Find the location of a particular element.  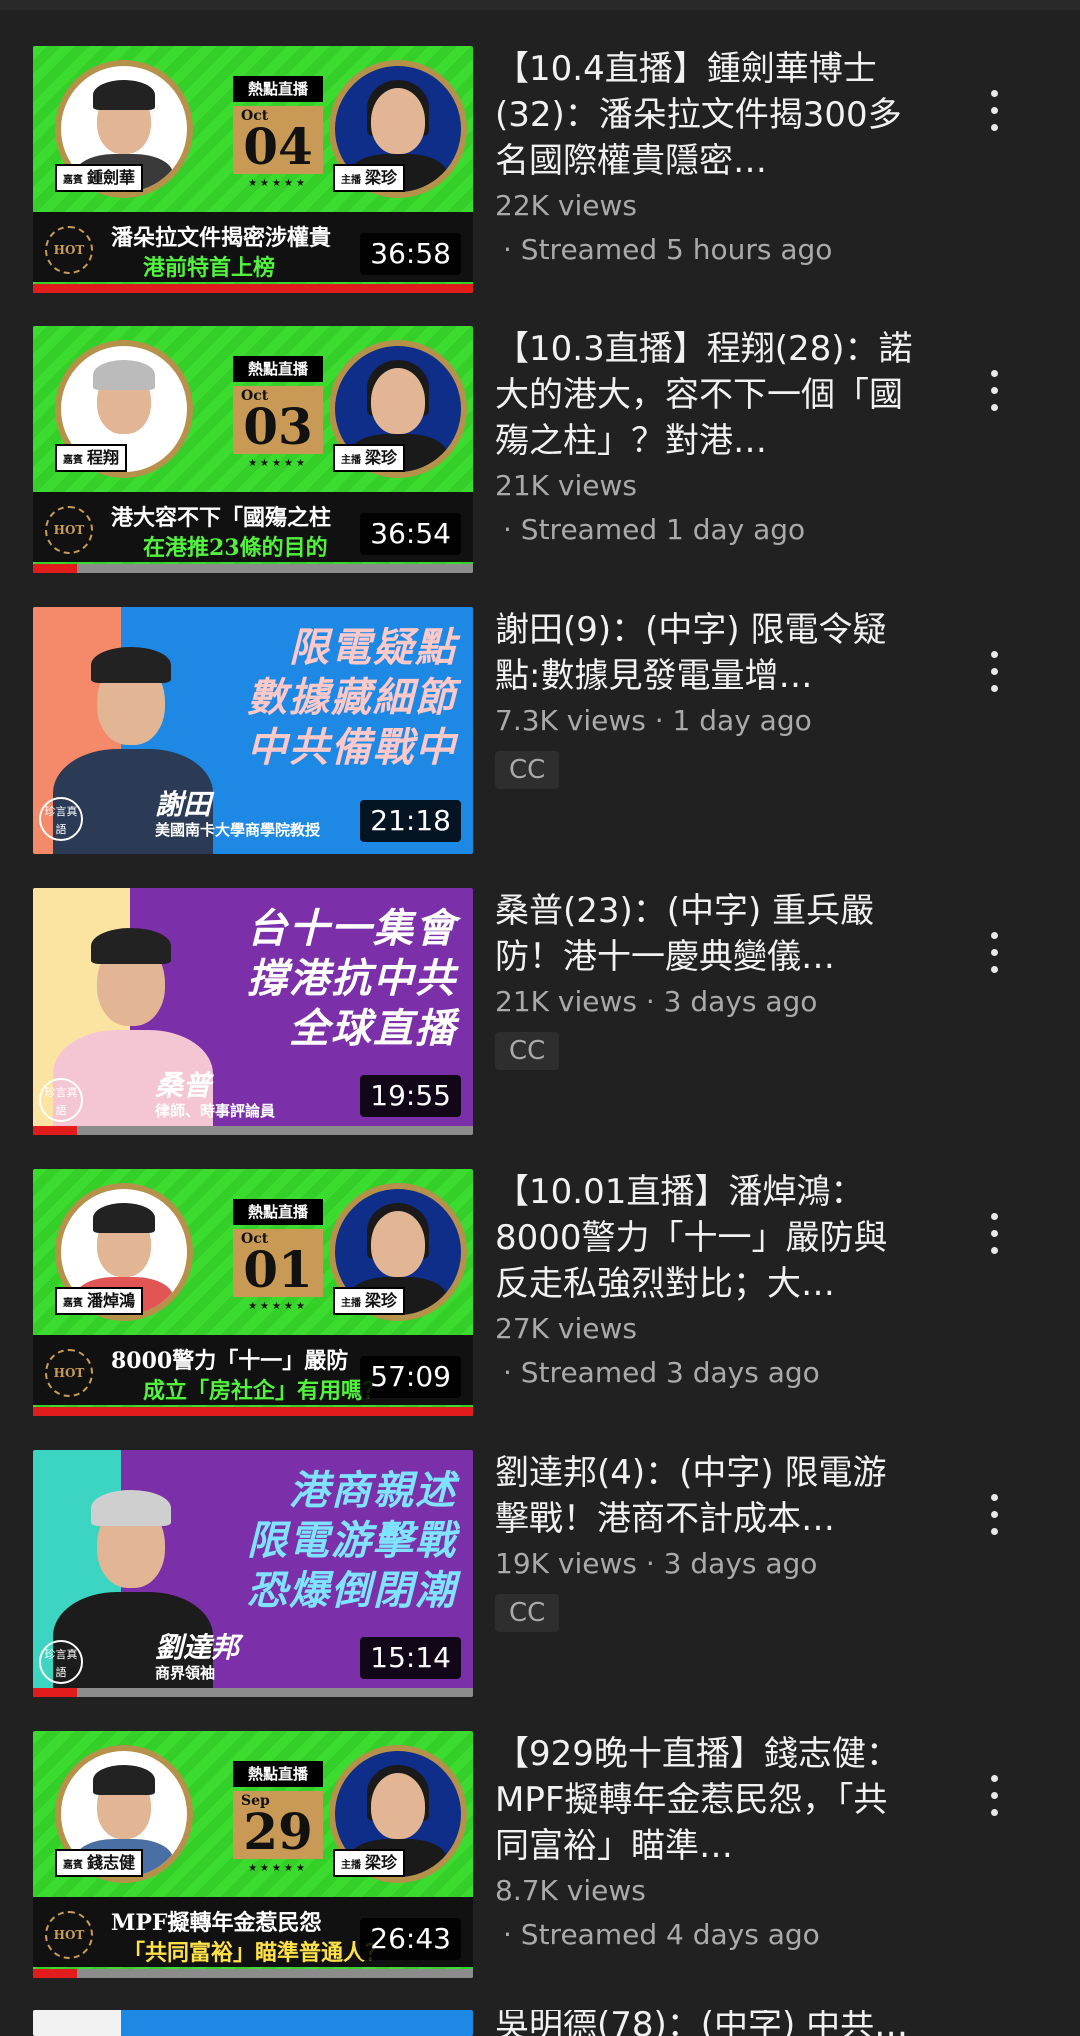

duration-badge: 36:58 is located at coordinates (410, 254).